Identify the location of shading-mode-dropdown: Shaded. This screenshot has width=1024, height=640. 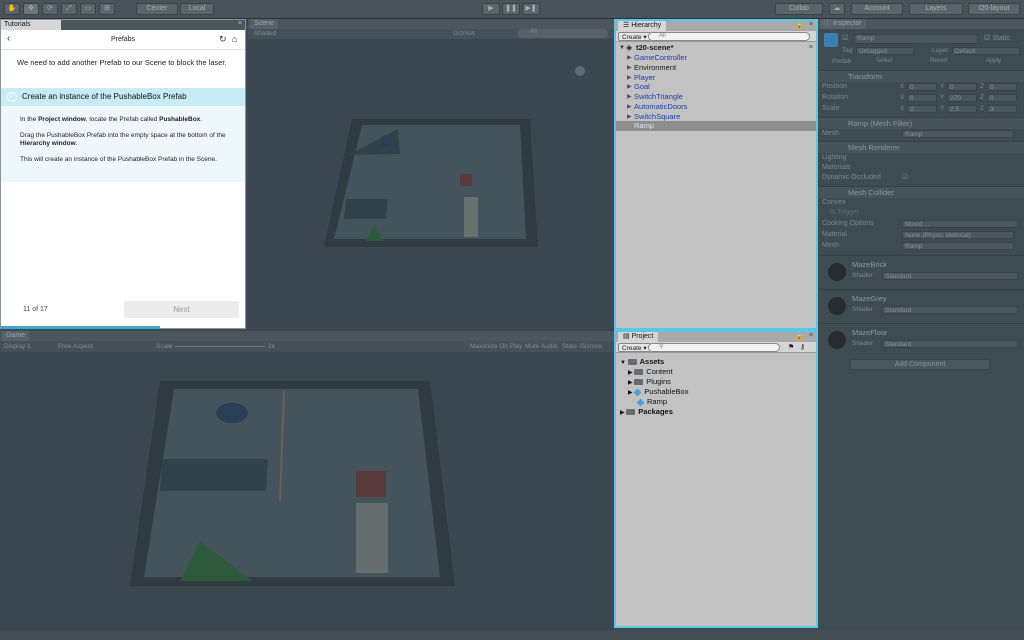
(265, 33).